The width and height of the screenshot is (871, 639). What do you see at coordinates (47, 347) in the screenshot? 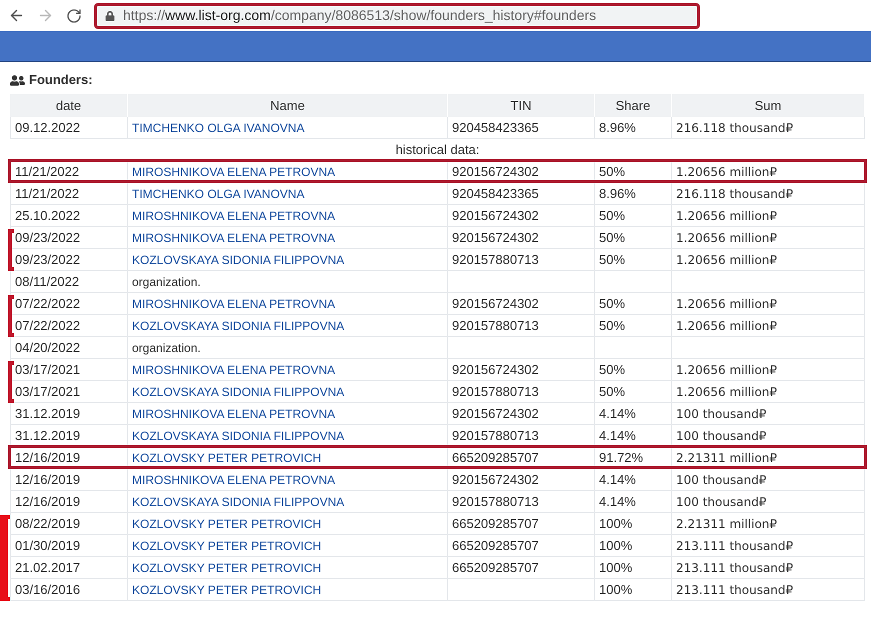
I see `table-cell-text: 04/20/2022` at bounding box center [47, 347].